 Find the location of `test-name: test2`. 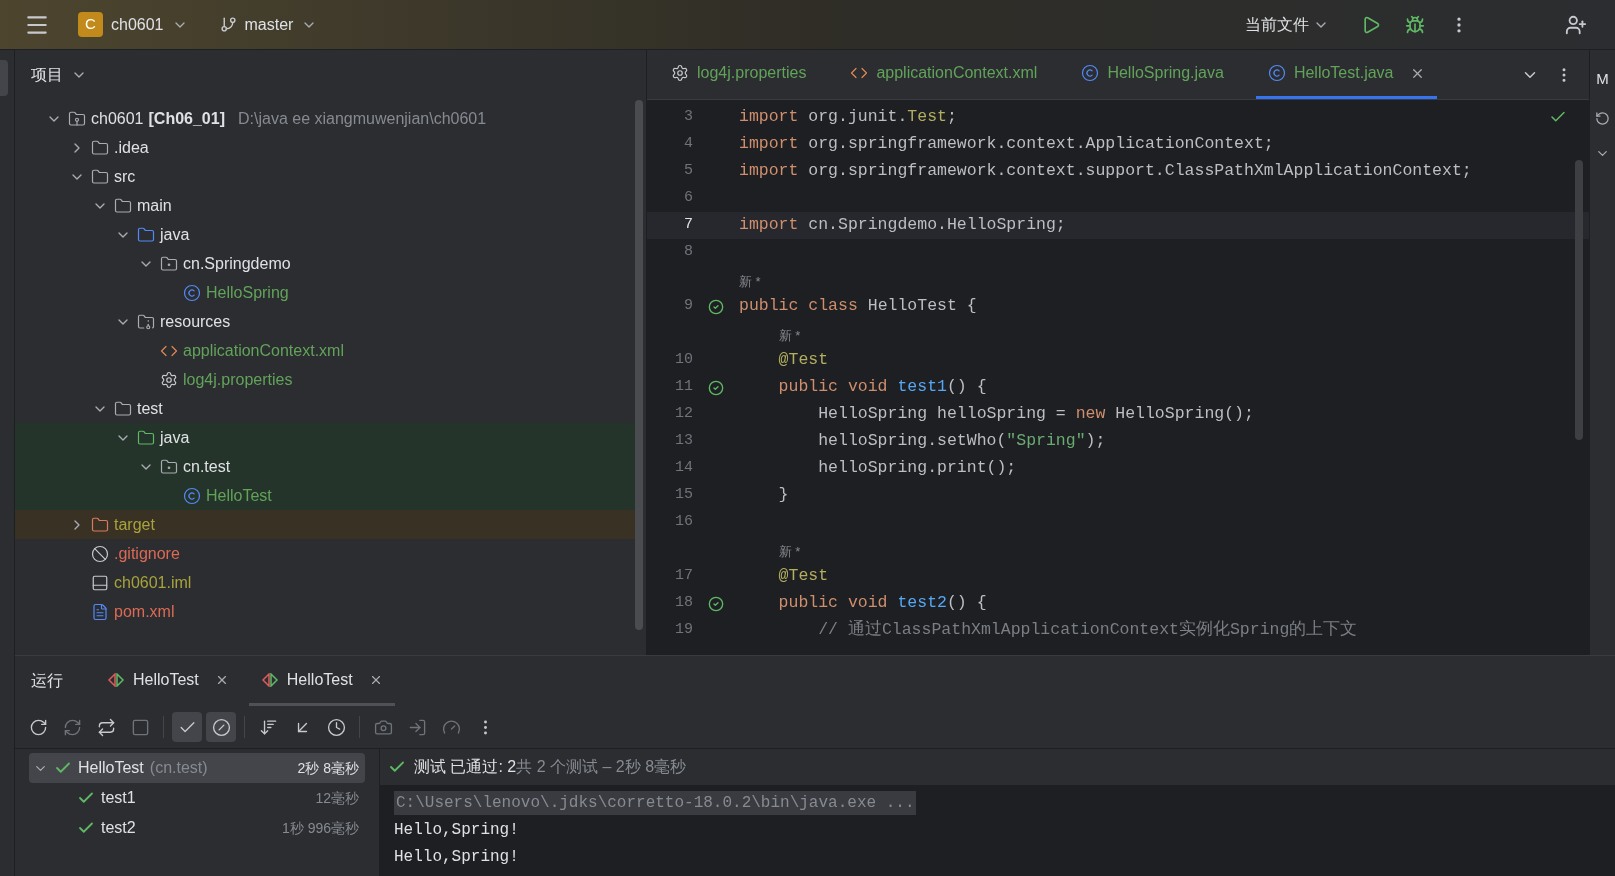

test-name: test2 is located at coordinates (118, 828).